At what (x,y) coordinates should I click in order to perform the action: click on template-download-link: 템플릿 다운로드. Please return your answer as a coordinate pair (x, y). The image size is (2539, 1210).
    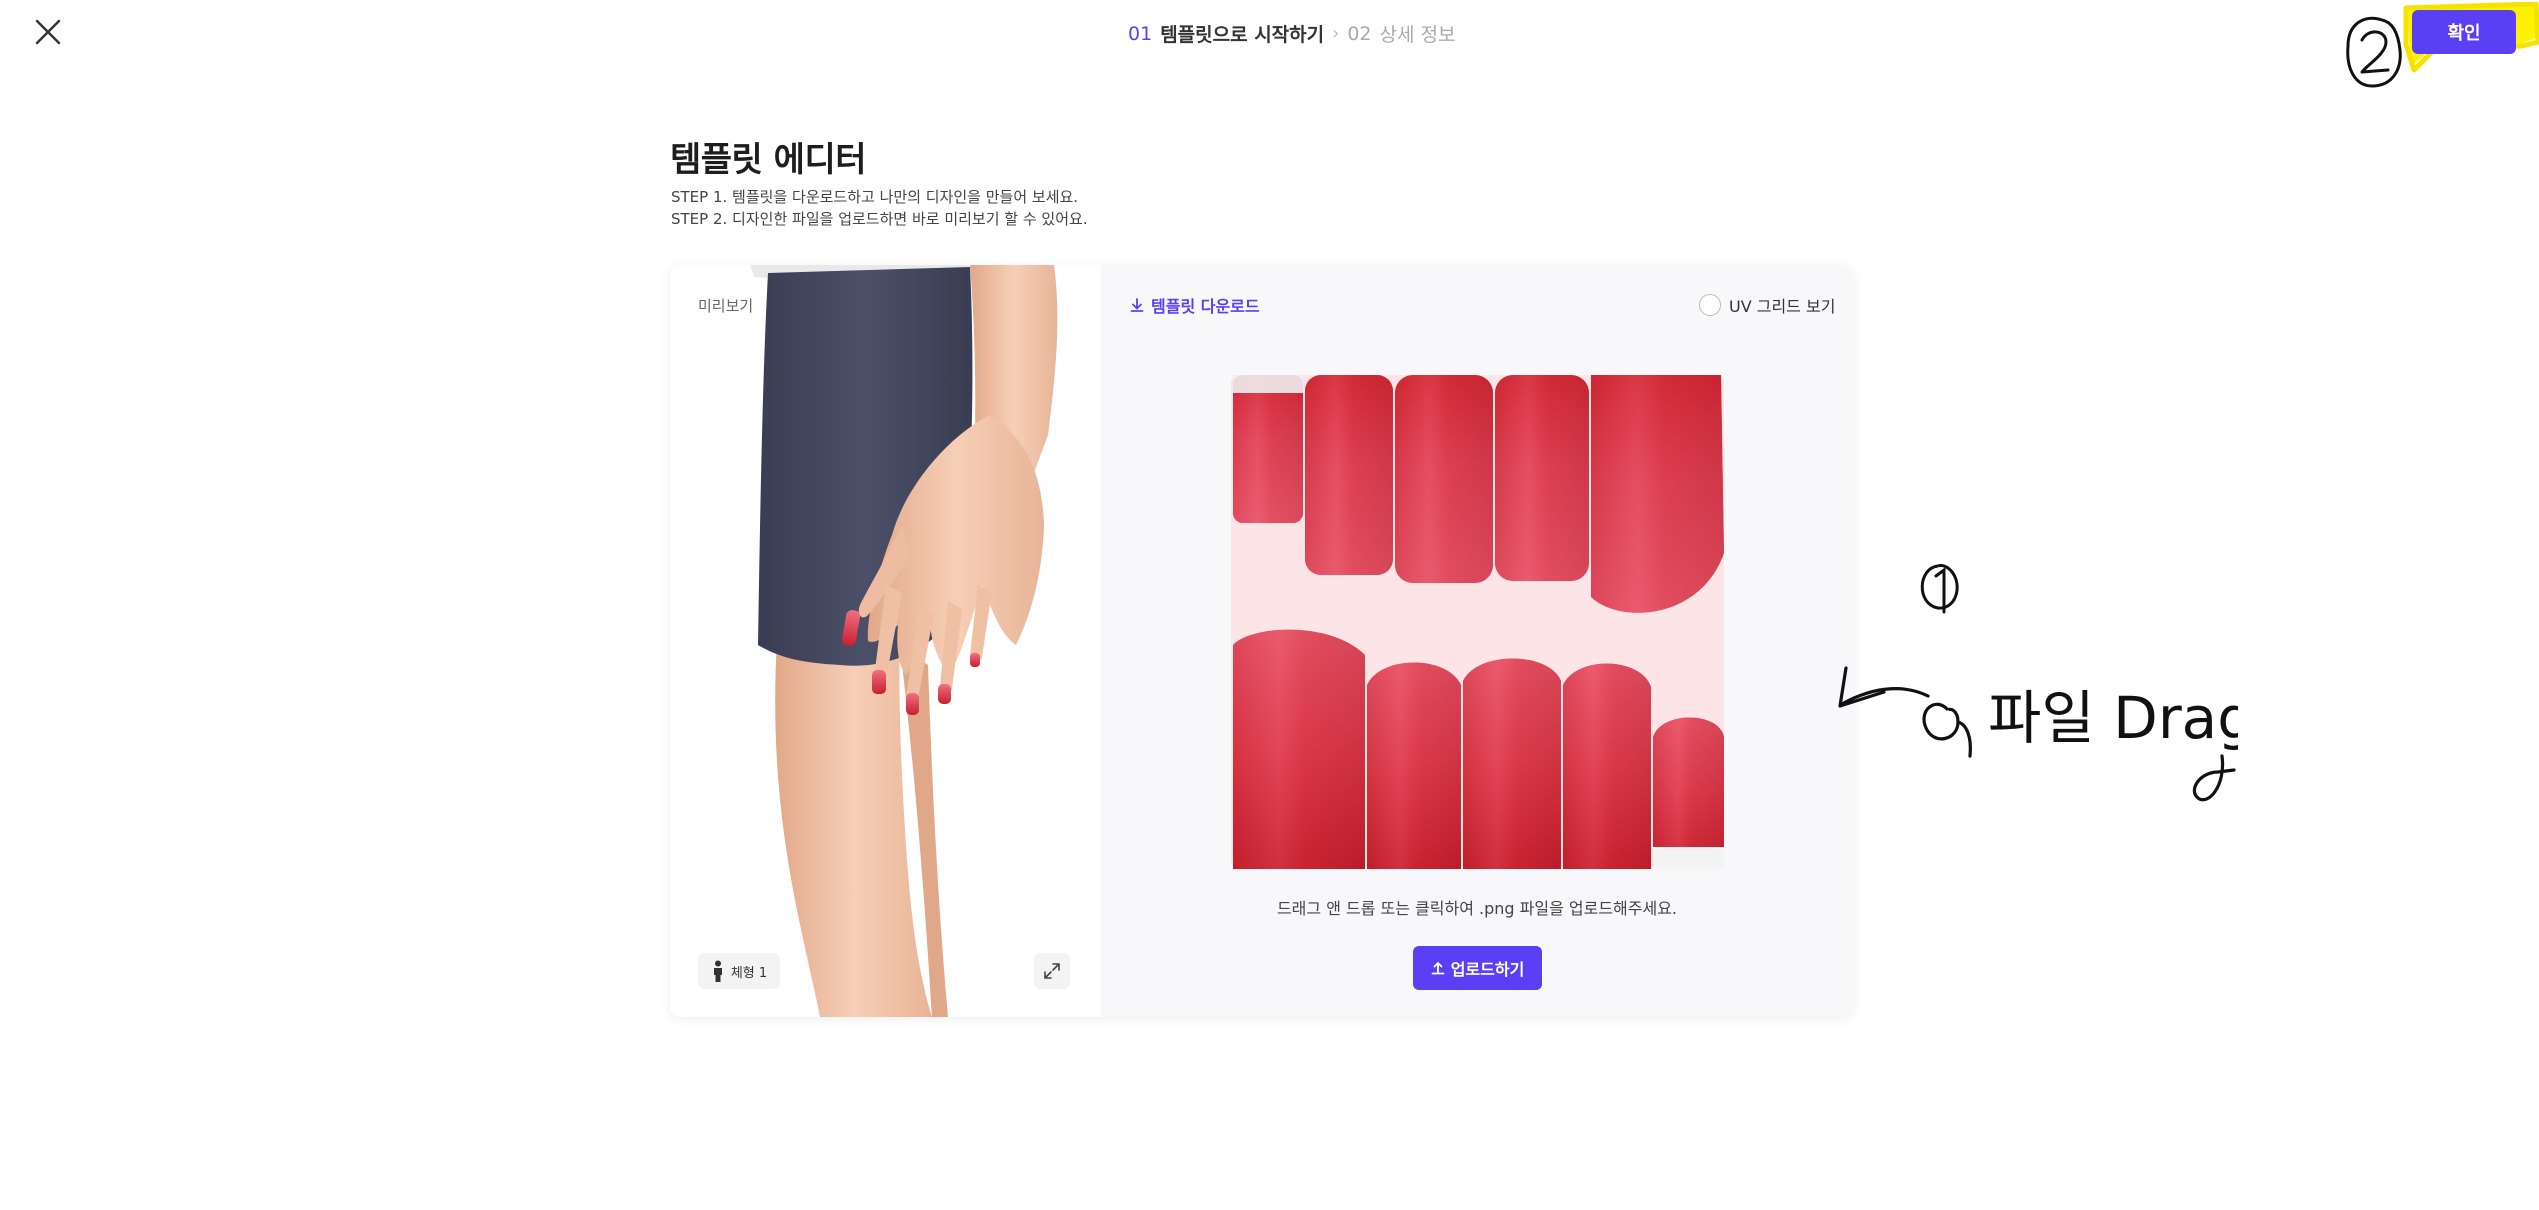
    Looking at the image, I should click on (1194, 305).